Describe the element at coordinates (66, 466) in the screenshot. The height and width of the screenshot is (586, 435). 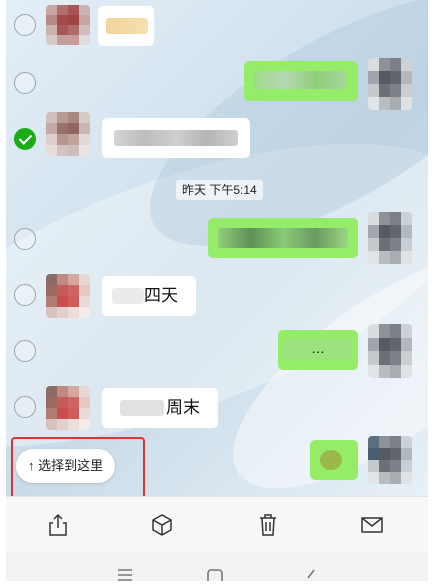
I see `select-to-here-button: ↑ 选择到这里` at that location.